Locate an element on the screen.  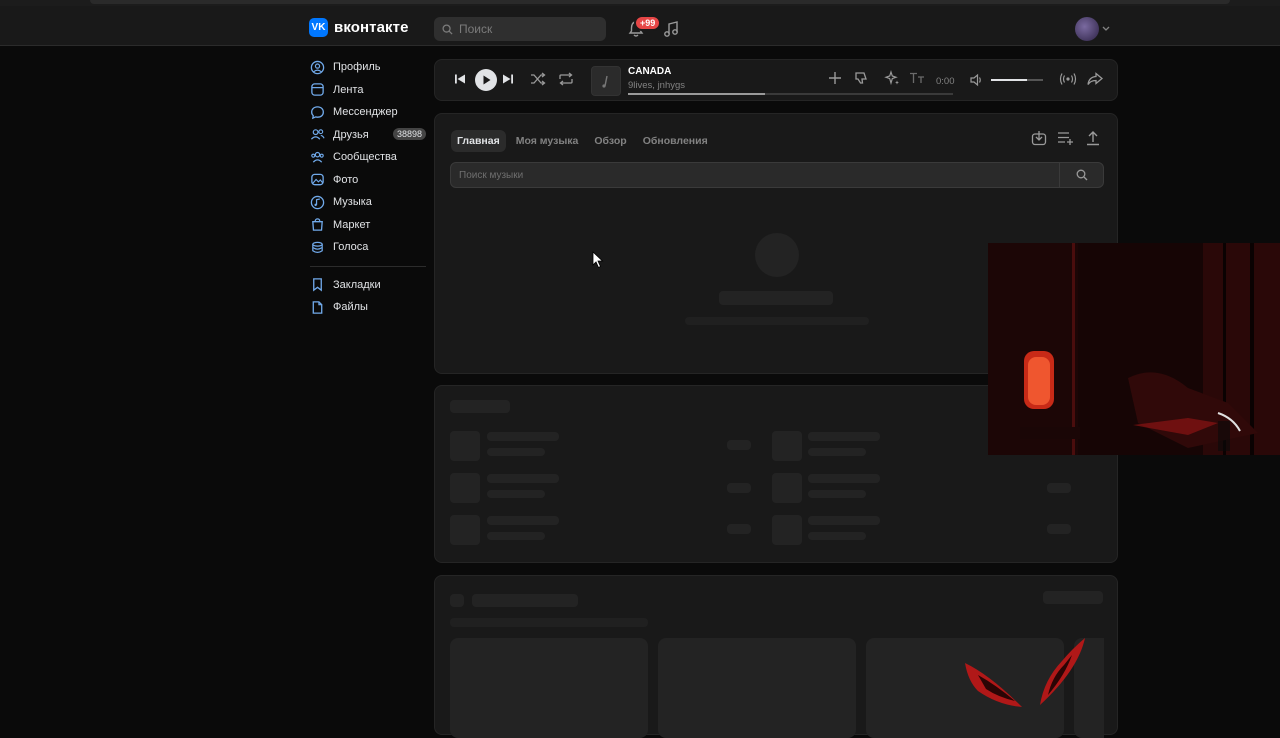
music-search is located at coordinates (777, 175).